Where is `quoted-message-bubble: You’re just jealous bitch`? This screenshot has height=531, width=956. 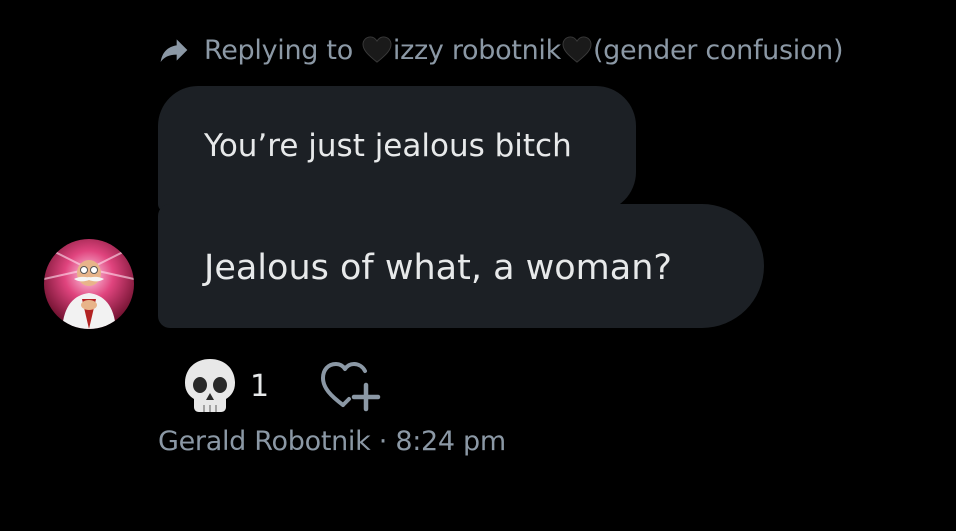
quoted-message-bubble: You’re just jealous bitch is located at coordinates (397, 149).